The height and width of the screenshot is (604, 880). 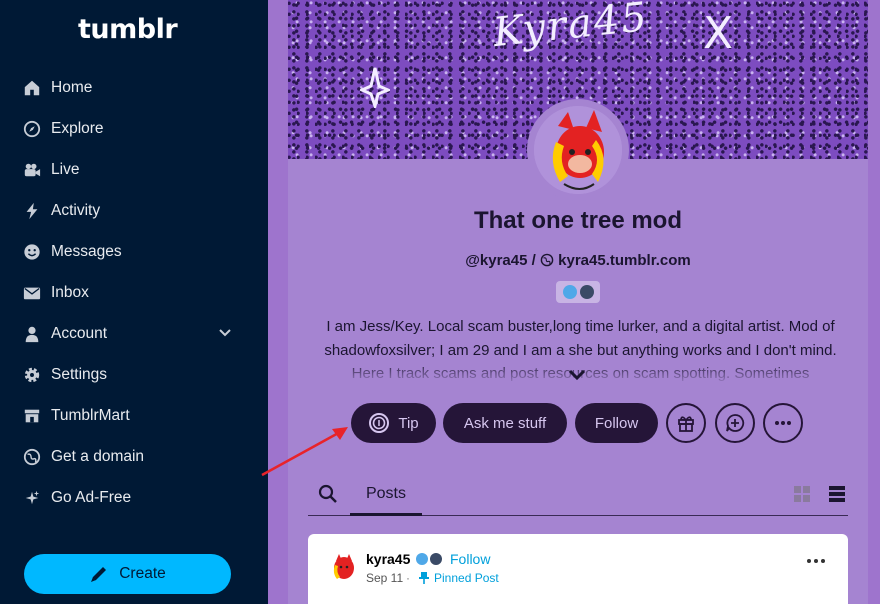 I want to click on ask-button: Ask me stuff, so click(x=505, y=423).